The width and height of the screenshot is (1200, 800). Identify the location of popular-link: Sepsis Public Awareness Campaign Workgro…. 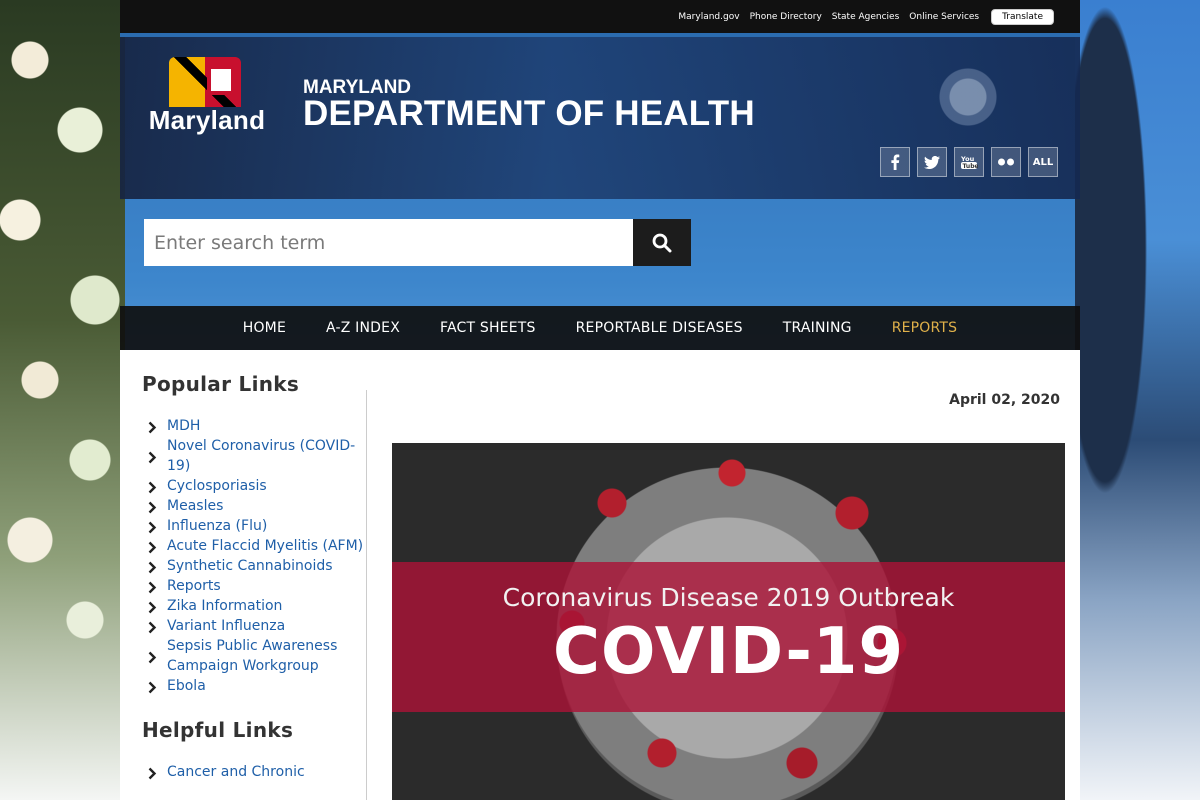
(267, 656).